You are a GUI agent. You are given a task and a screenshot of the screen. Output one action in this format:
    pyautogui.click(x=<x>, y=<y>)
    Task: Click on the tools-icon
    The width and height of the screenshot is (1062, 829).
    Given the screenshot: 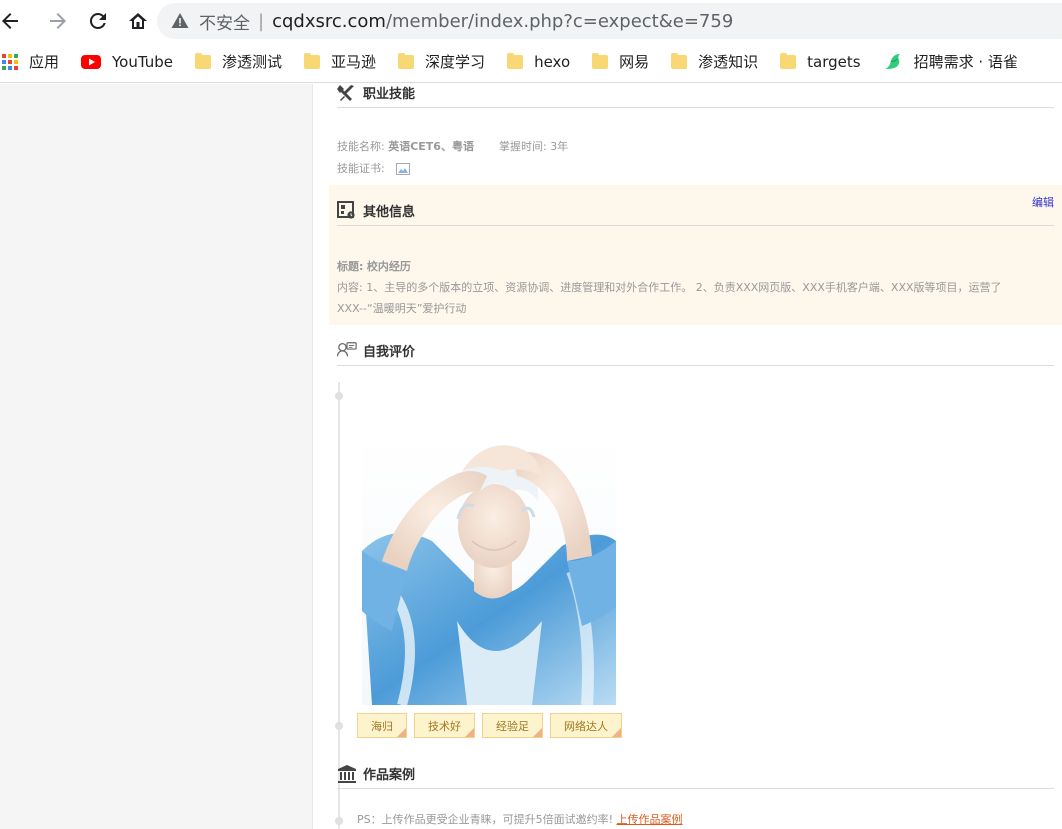 What is the action you would take?
    pyautogui.click(x=347, y=93)
    